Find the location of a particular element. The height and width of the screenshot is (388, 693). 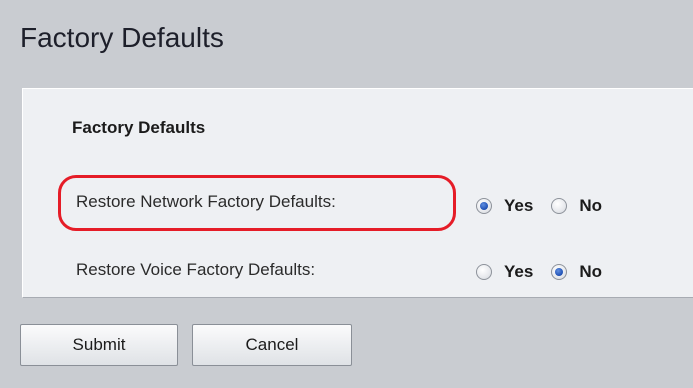

cancel-button: Cancel is located at coordinates (272, 345).